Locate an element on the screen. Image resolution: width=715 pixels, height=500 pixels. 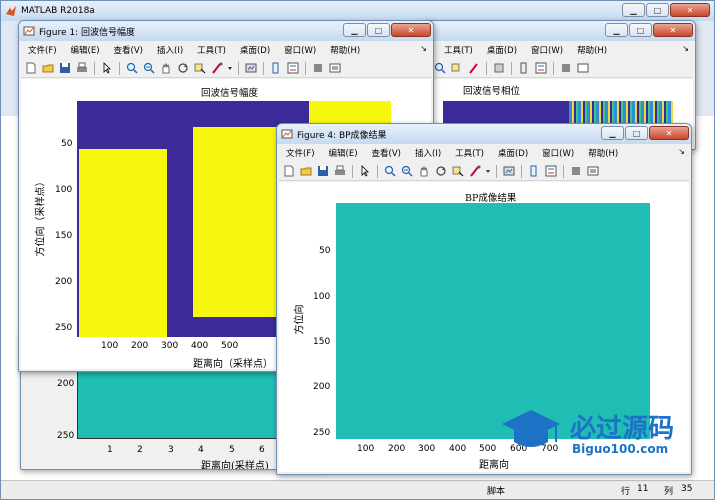
status-script: 脚本 is located at coordinates (496, 492).